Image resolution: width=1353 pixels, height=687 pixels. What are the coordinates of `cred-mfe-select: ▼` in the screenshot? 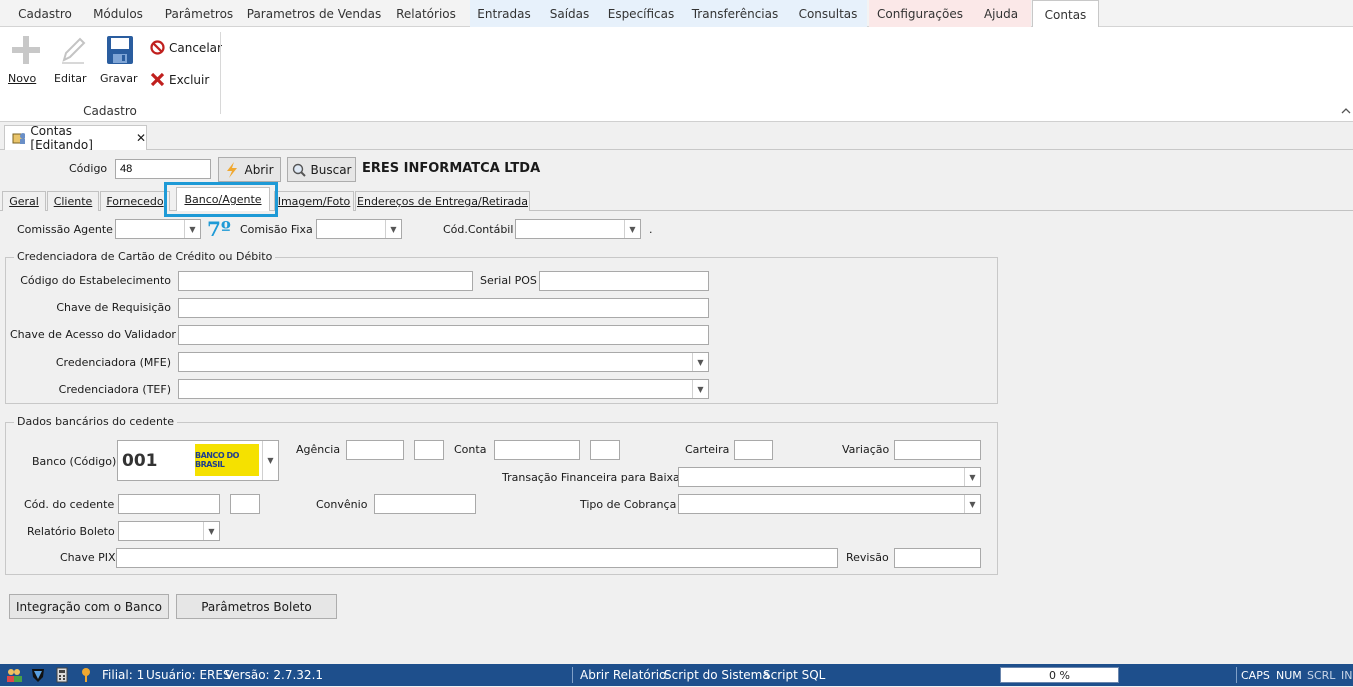 It's located at (443, 362).